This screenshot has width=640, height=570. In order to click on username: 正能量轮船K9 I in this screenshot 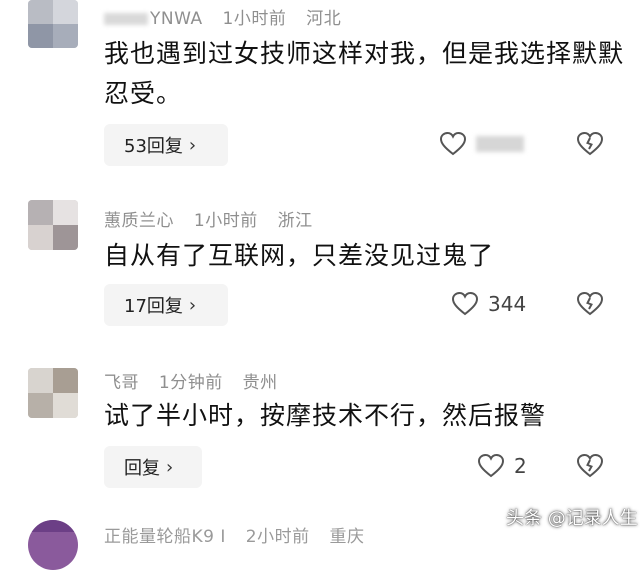, I will do `click(165, 537)`.